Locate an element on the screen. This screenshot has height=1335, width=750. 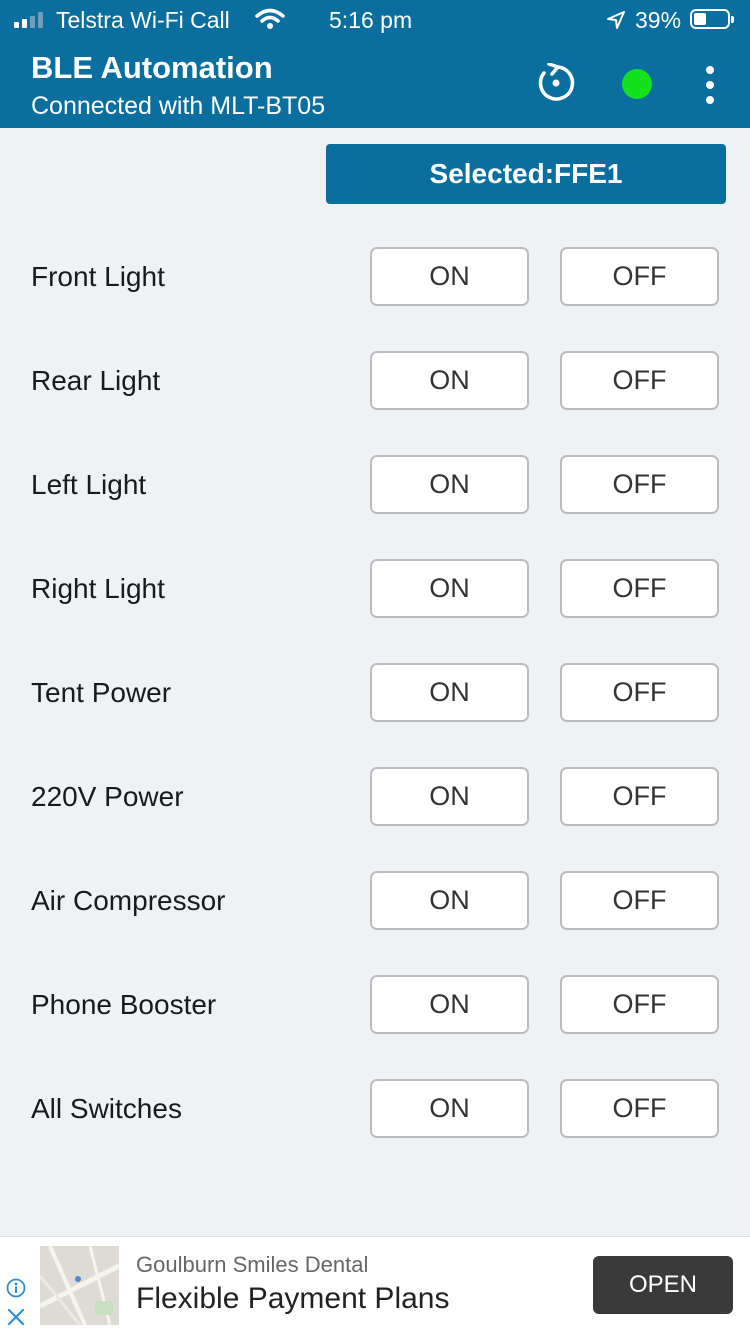
tent-power-off-button: OFF is located at coordinates (639, 692).